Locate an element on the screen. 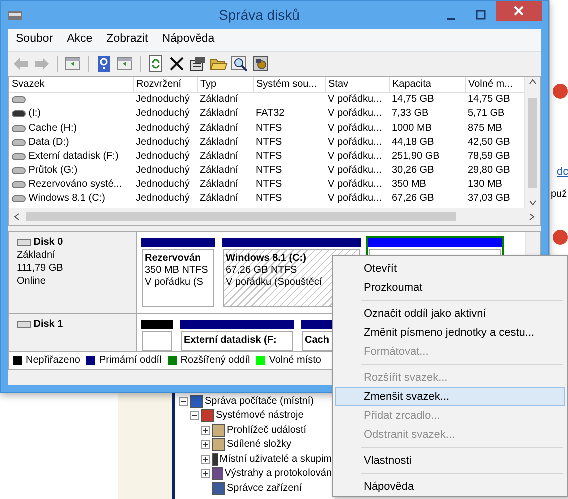 Image resolution: width=568 pixels, height=499 pixels. disk-info: Online is located at coordinates (32, 281).